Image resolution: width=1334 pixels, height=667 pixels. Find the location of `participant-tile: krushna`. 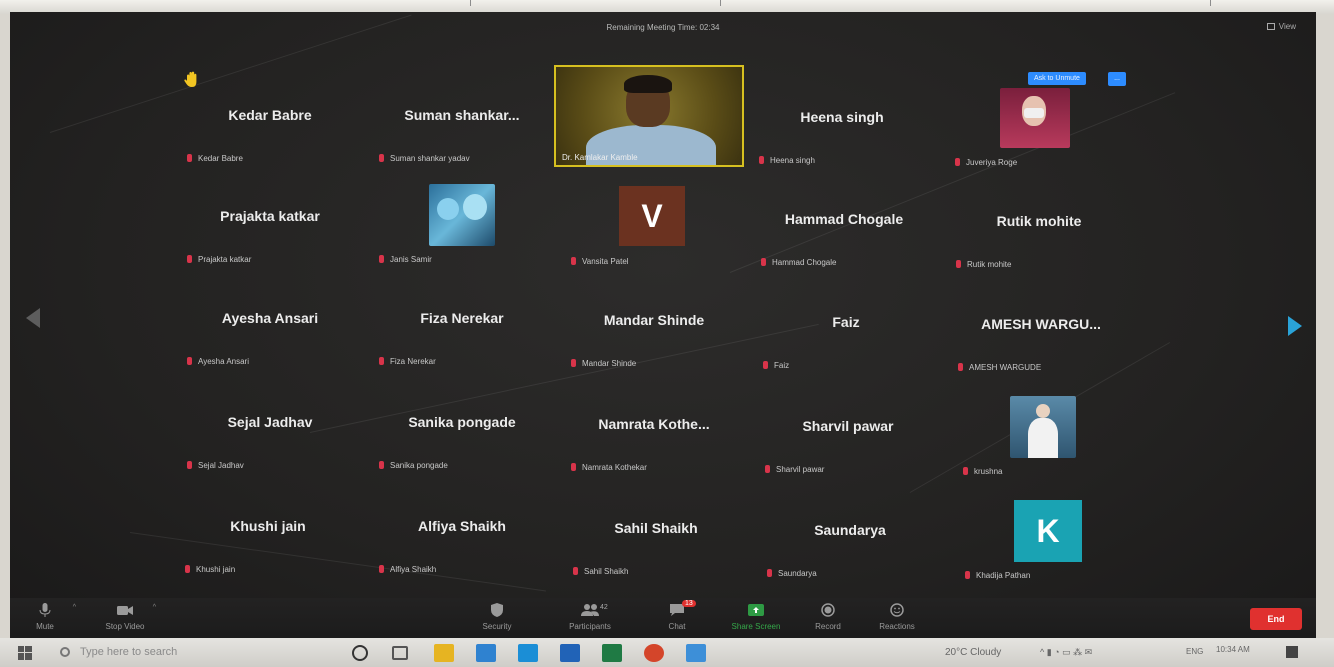

participant-tile: krushna is located at coordinates (1043, 432).